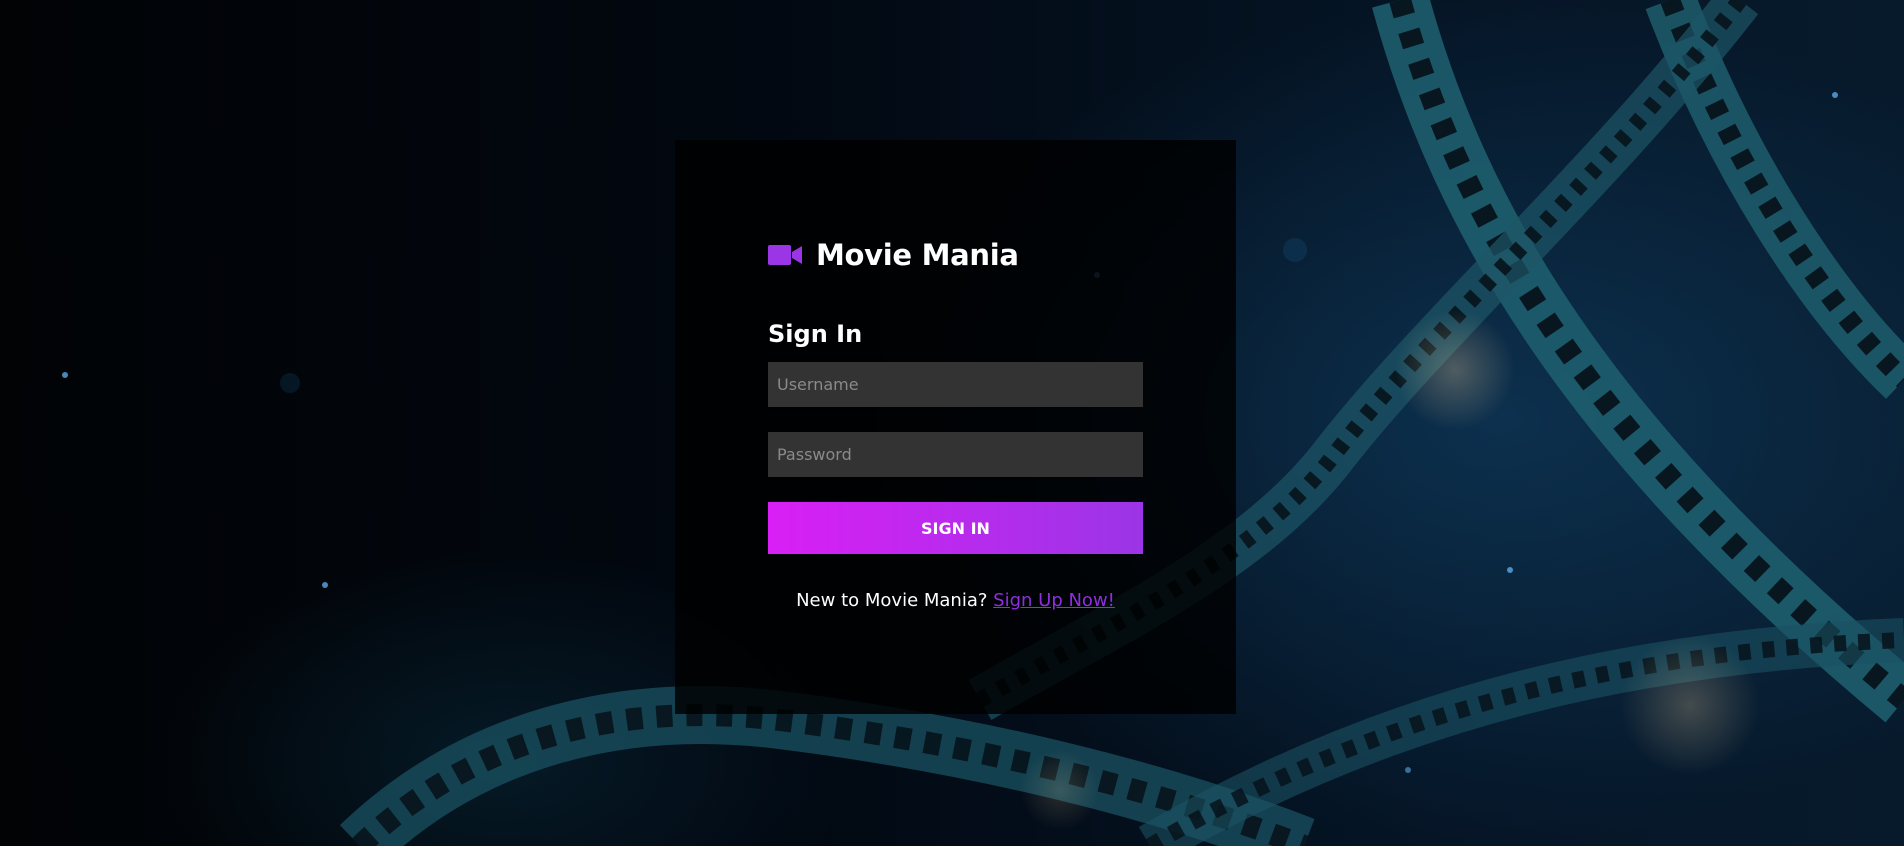 The width and height of the screenshot is (1904, 846). Describe the element at coordinates (955, 454) in the screenshot. I see `password-input` at that location.